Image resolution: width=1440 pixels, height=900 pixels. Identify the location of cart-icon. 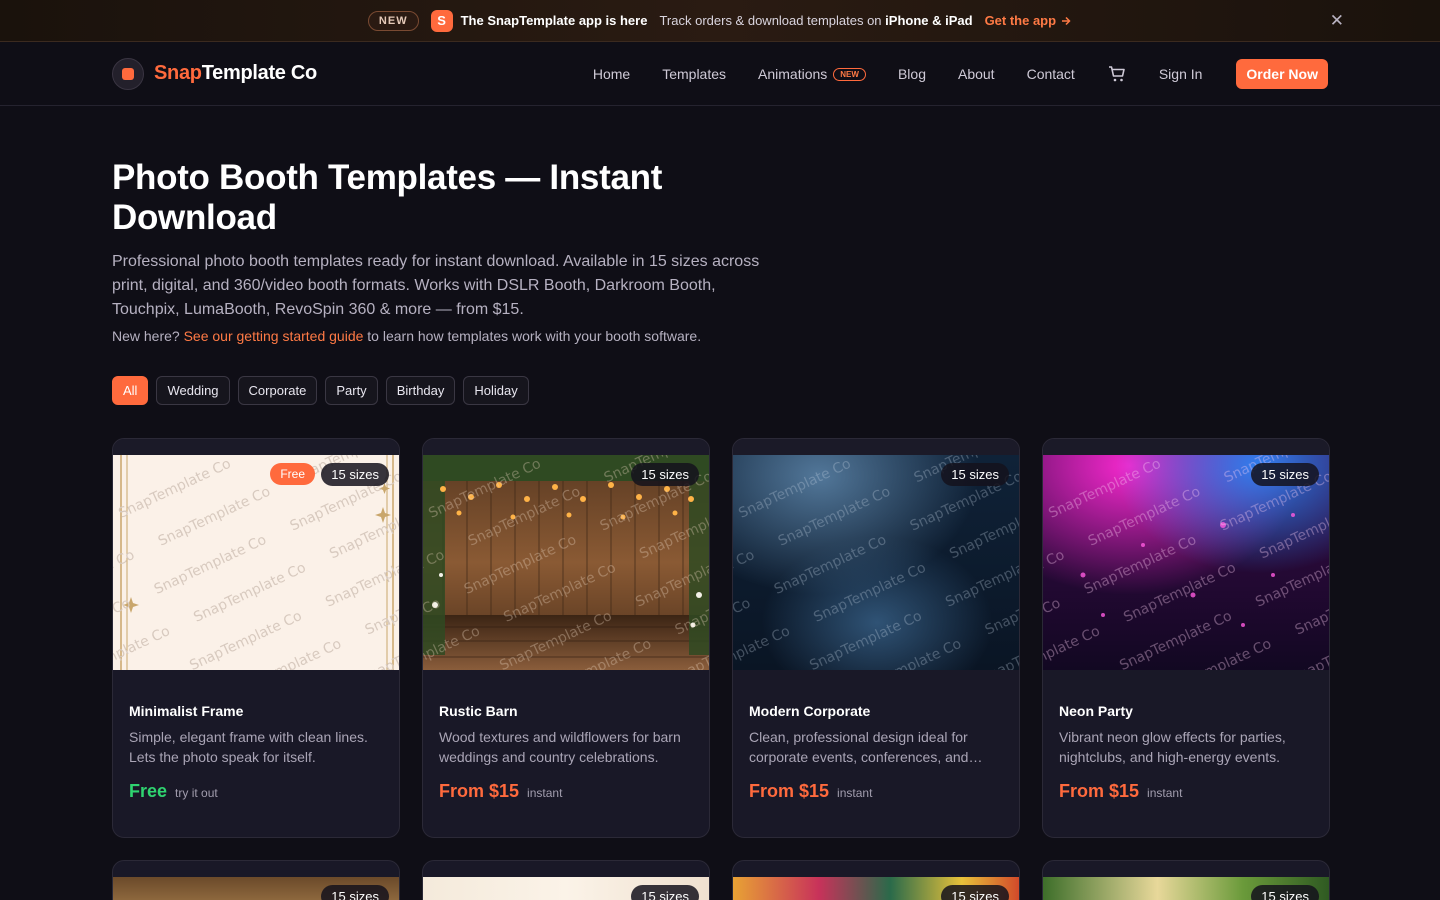
(1117, 74).